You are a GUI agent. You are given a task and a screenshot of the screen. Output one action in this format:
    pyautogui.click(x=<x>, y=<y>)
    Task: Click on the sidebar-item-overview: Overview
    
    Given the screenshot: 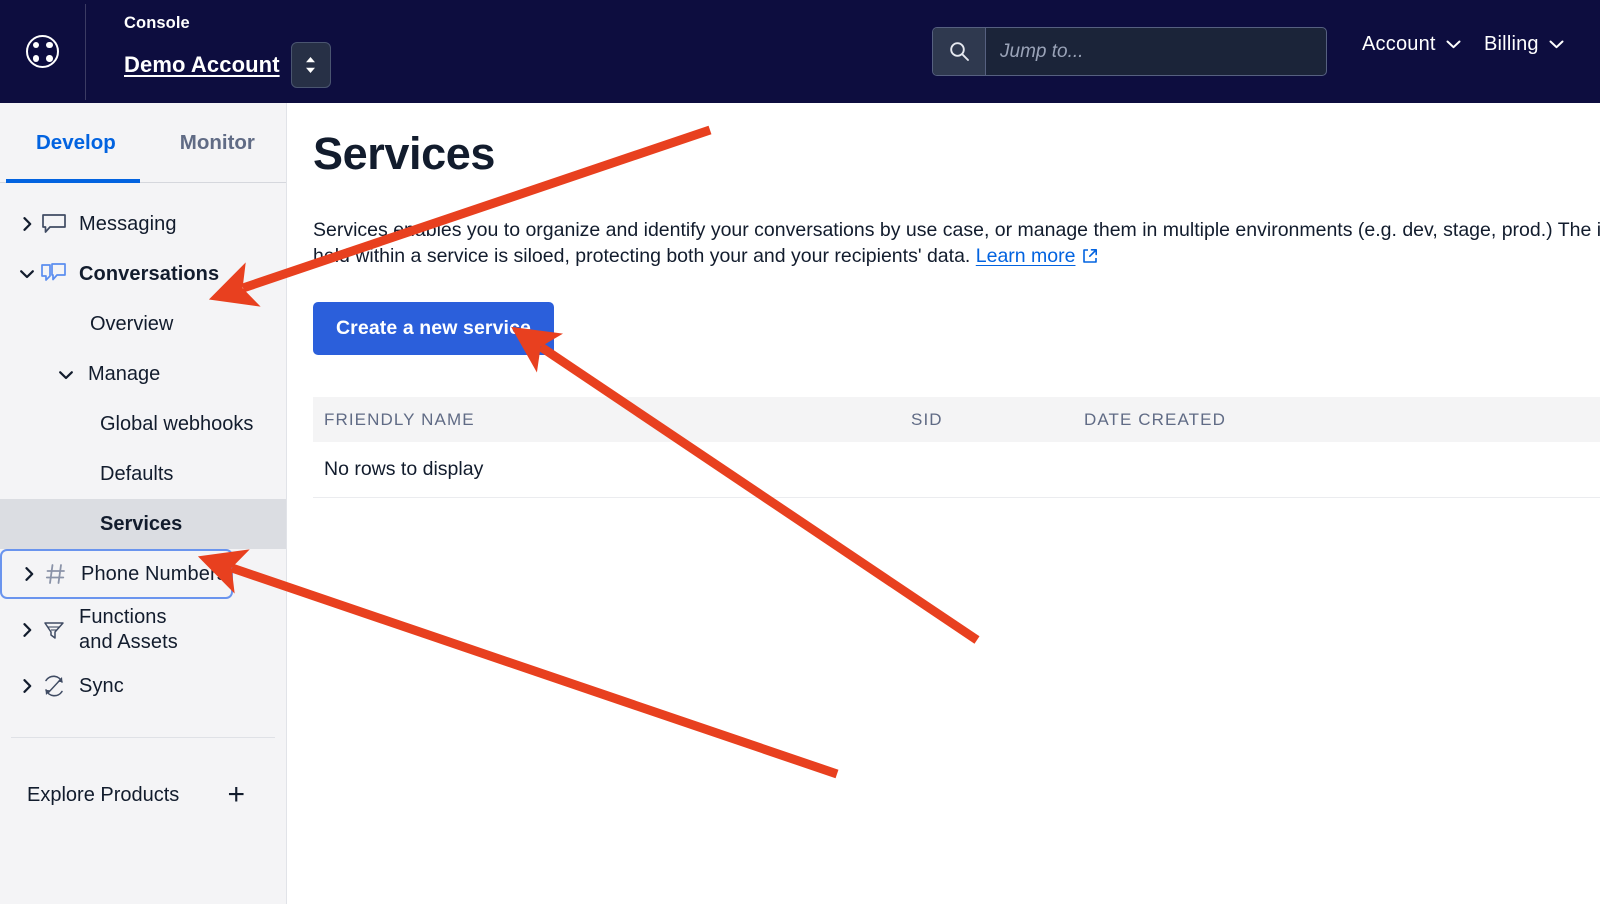 What is the action you would take?
    pyautogui.click(x=143, y=324)
    